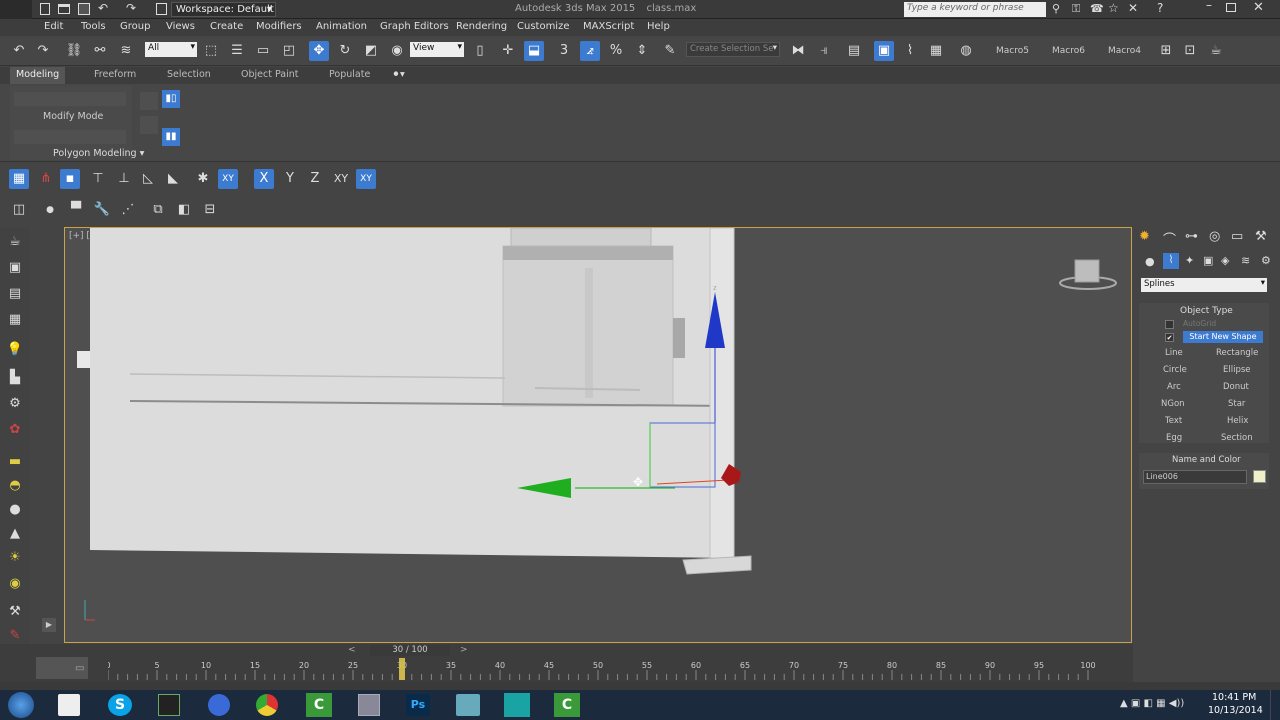 This screenshot has width=1280, height=720. Describe the element at coordinates (1237, 370) in the screenshot. I see `ellipse-button: Ellipse` at that location.